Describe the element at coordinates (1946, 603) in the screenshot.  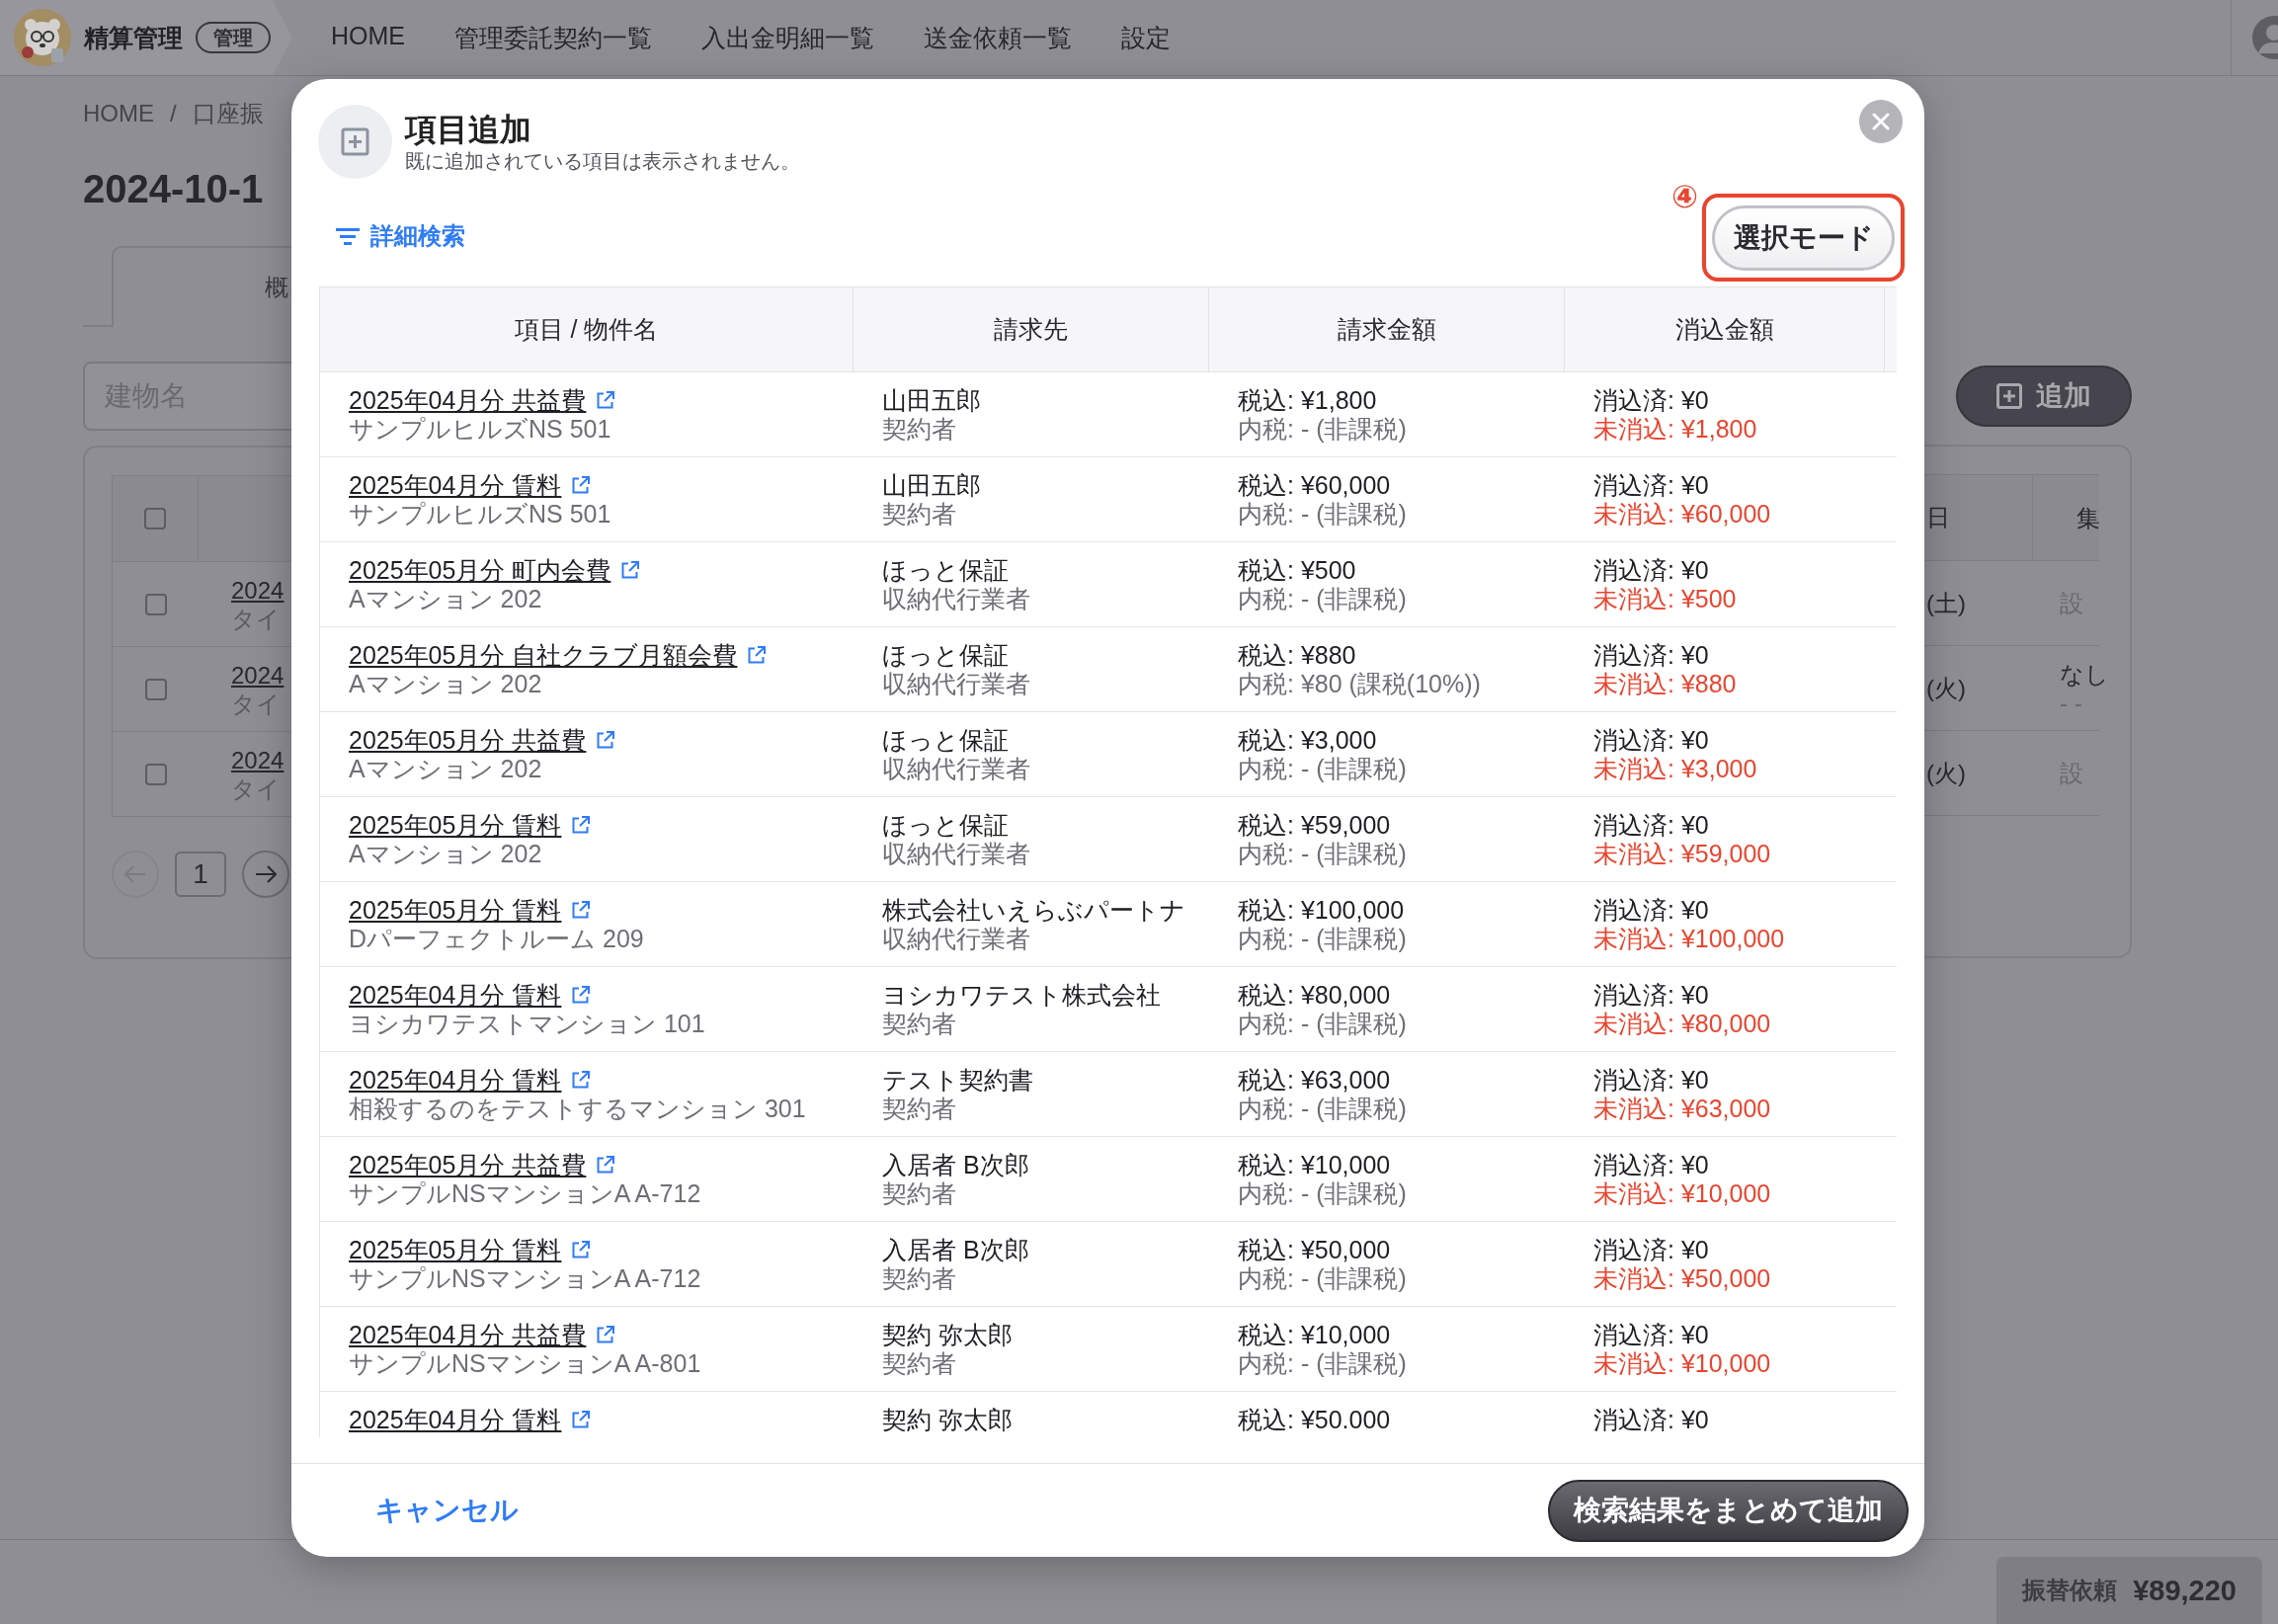
I see `date-text: (土)` at that location.